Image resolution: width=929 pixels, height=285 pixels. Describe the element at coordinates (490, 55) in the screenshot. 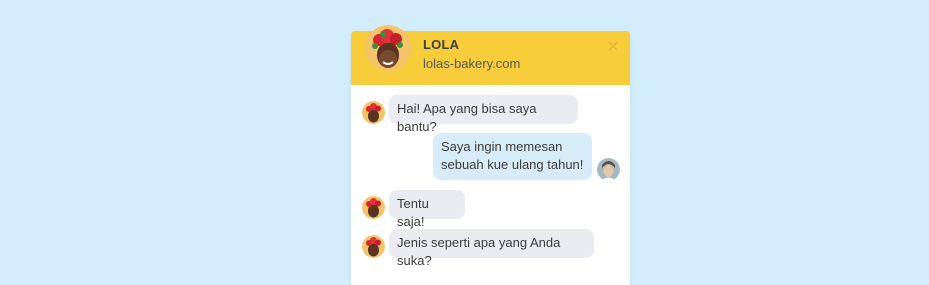

I see `chat-header: LOLA lolas-bakery.com` at that location.